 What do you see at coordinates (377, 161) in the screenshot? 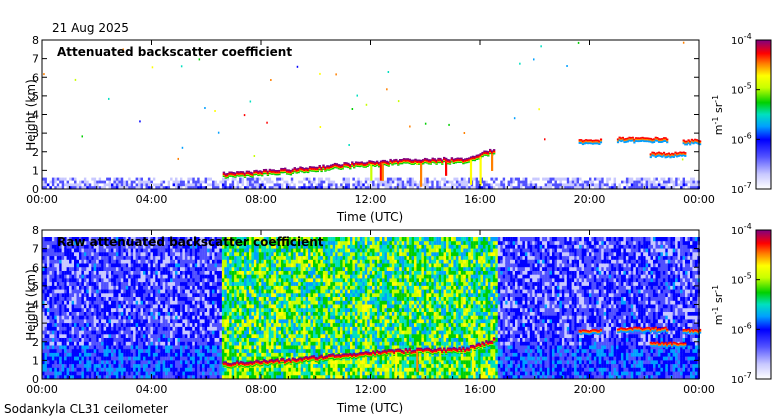
I see `cloud-layer-mark` at bounding box center [377, 161].